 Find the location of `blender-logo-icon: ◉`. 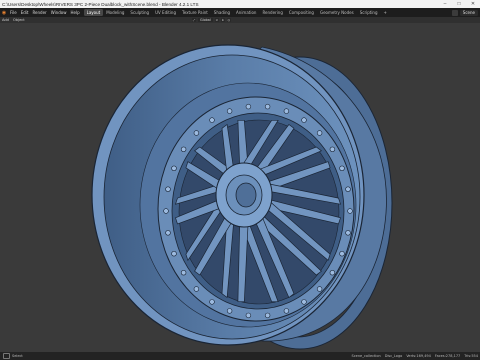

blender-logo-icon: ◉ is located at coordinates (4, 12).